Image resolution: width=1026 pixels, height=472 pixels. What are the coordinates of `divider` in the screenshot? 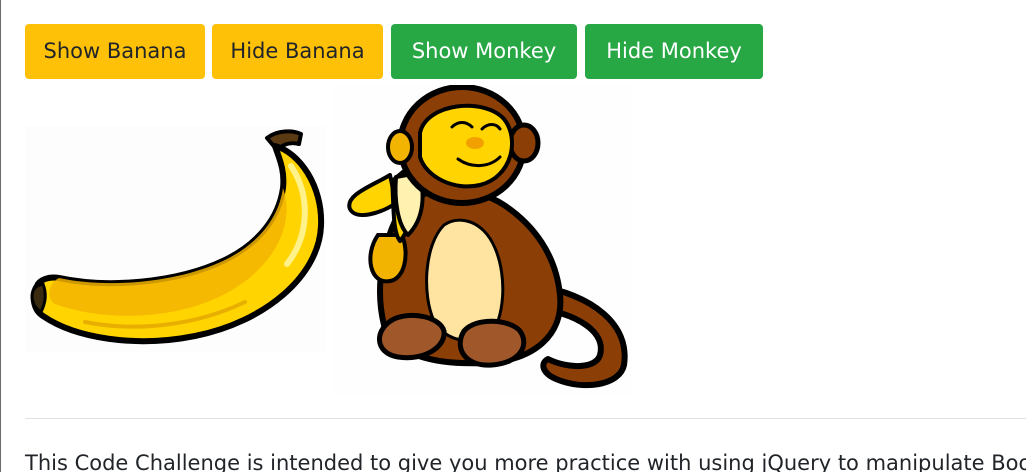 It's located at (525, 418).